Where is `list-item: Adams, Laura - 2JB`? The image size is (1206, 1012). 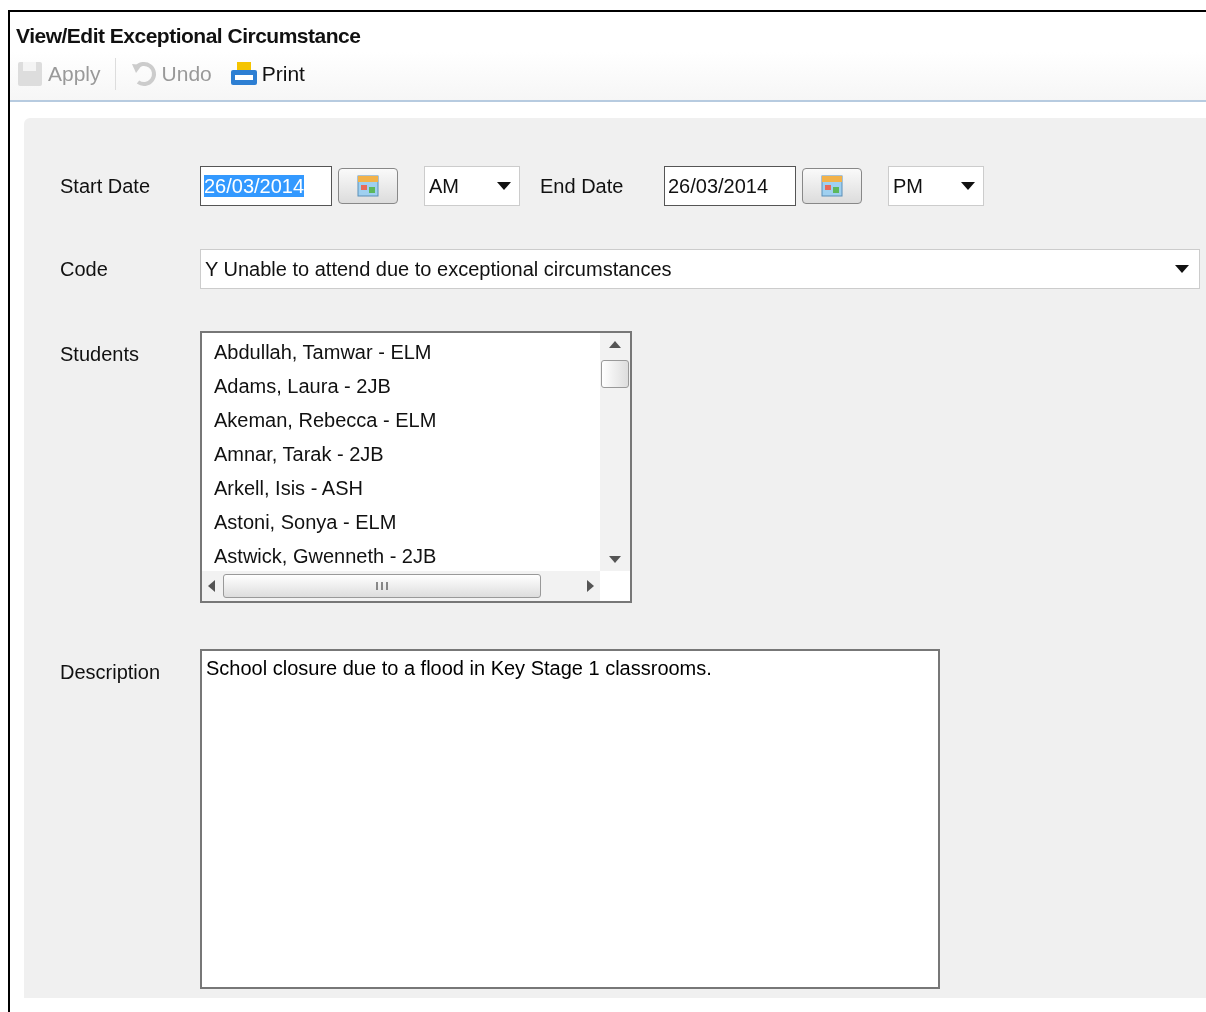
list-item: Adams, Laura - 2JB is located at coordinates (407, 385).